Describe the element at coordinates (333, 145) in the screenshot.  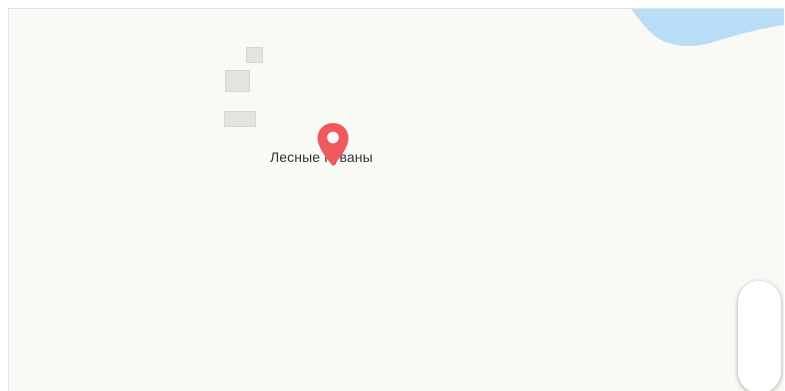
I see `map-pin-icon` at that location.